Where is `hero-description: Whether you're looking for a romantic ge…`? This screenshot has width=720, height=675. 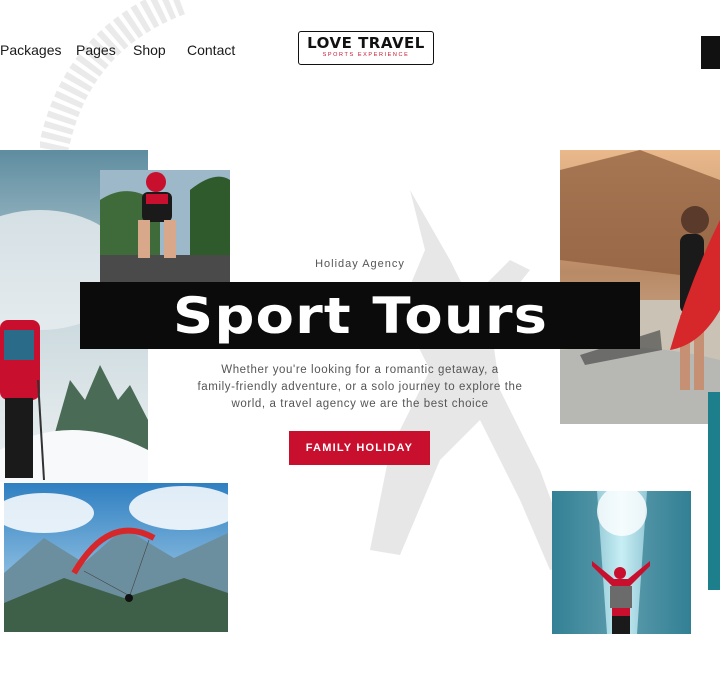 hero-description: Whether you're looking for a romantic ge… is located at coordinates (360, 387).